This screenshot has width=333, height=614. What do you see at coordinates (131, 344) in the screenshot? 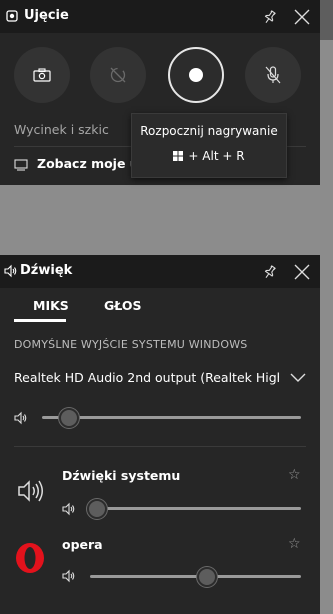
I see `section-header: DOMYŚLNE WYJŚCIE SYSTEMU WINDOWS` at bounding box center [131, 344].